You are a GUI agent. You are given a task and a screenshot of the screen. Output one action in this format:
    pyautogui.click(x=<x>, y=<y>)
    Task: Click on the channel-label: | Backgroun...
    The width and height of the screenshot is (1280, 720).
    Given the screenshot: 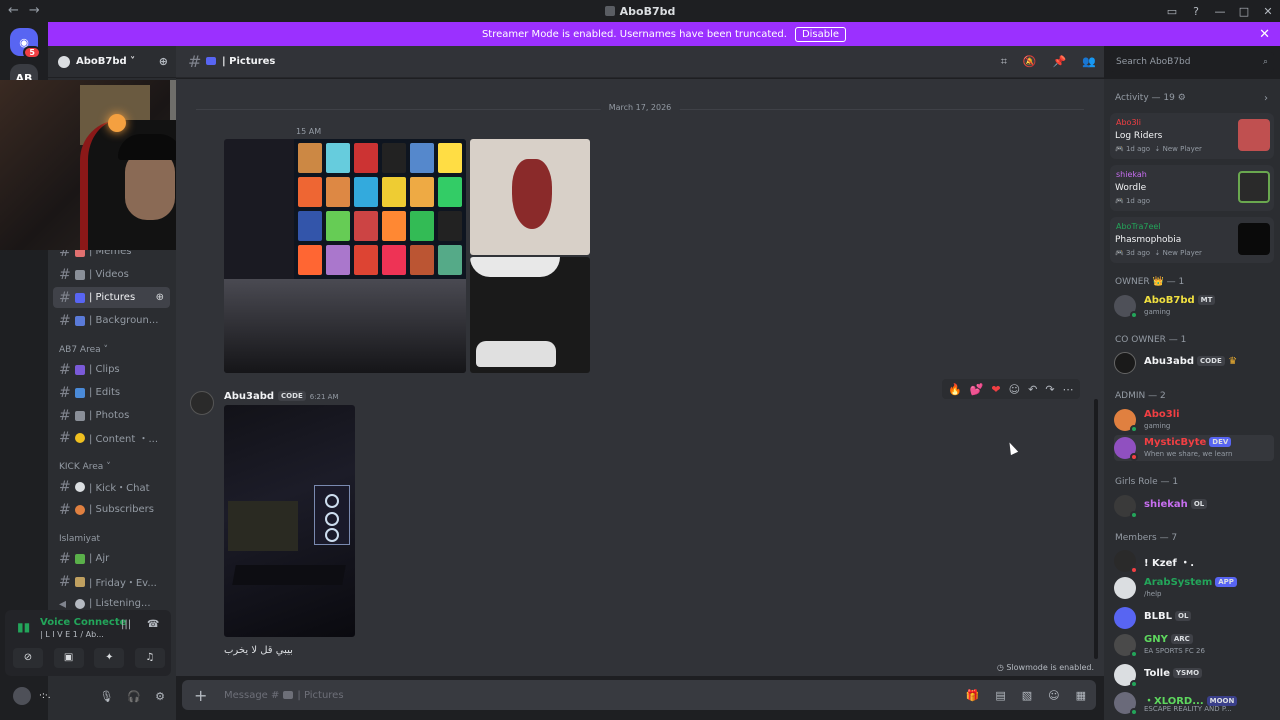 What is the action you would take?
    pyautogui.click(x=124, y=320)
    